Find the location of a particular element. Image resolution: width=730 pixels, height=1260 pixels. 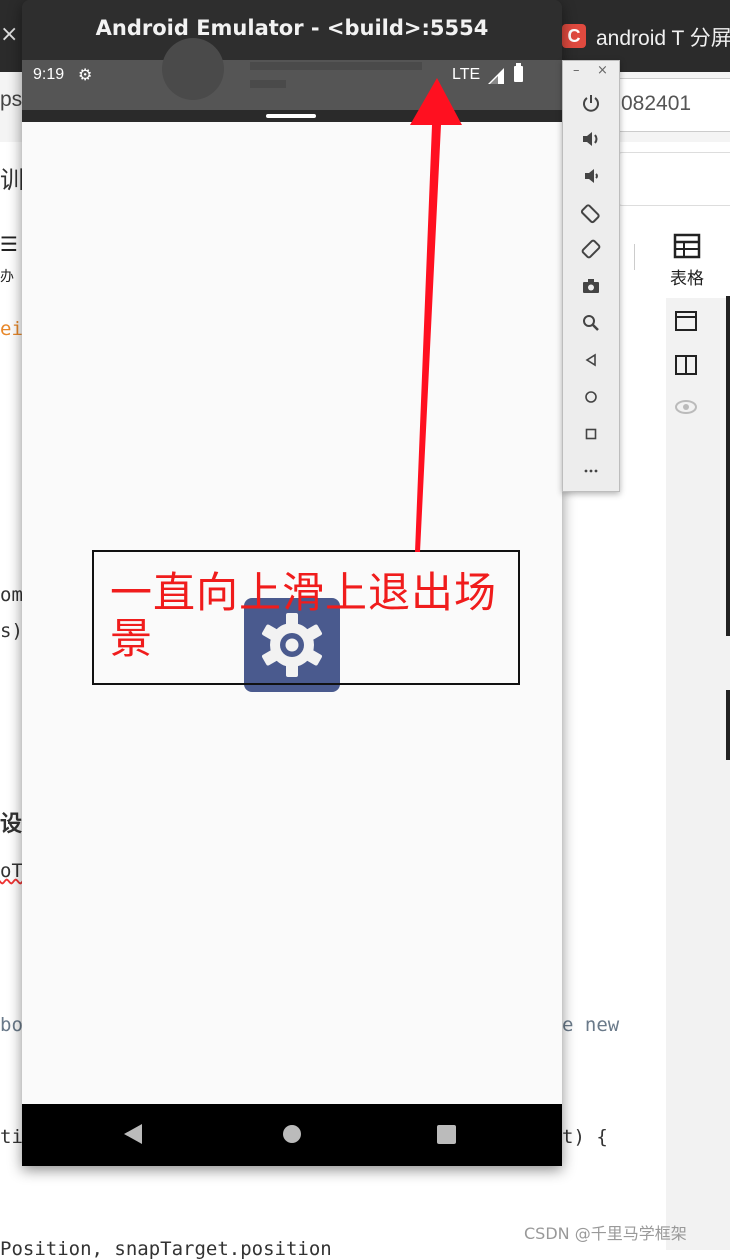

emulator-title: Android Emulator - <build>:5554 is located at coordinates (292, 28).